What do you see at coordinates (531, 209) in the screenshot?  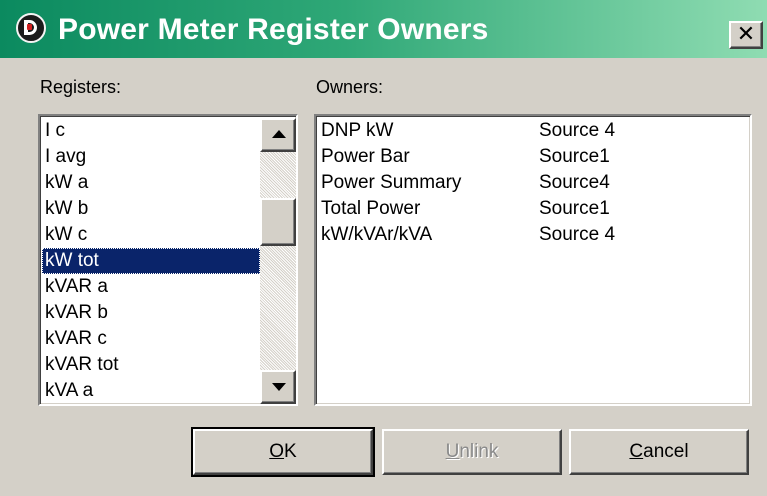 I see `owner-row: Total Power Source1` at bounding box center [531, 209].